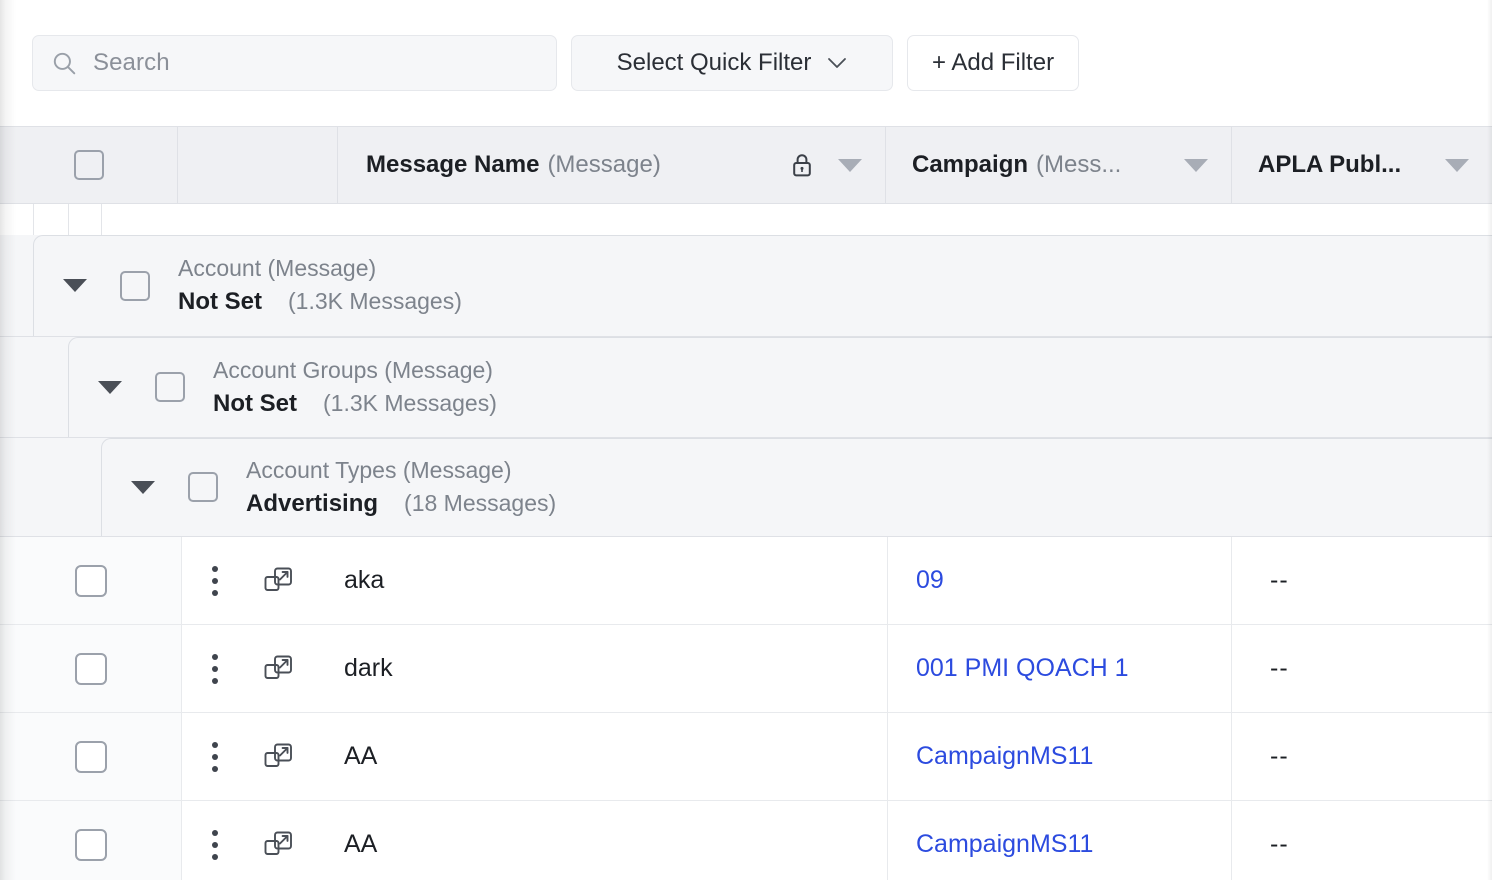  I want to click on header-column-title: Campaign, so click(970, 164).